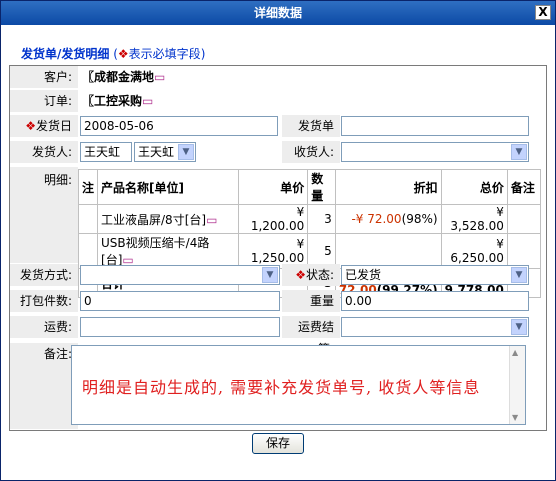 Image resolution: width=556 pixels, height=481 pixels. What do you see at coordinates (524, 187) in the screenshot?
I see `col-header: 备注` at bounding box center [524, 187].